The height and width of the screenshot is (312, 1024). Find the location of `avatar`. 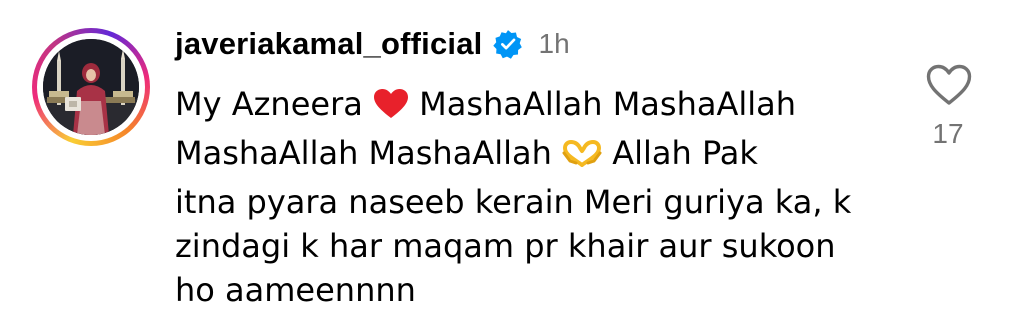

avatar is located at coordinates (91, 87).